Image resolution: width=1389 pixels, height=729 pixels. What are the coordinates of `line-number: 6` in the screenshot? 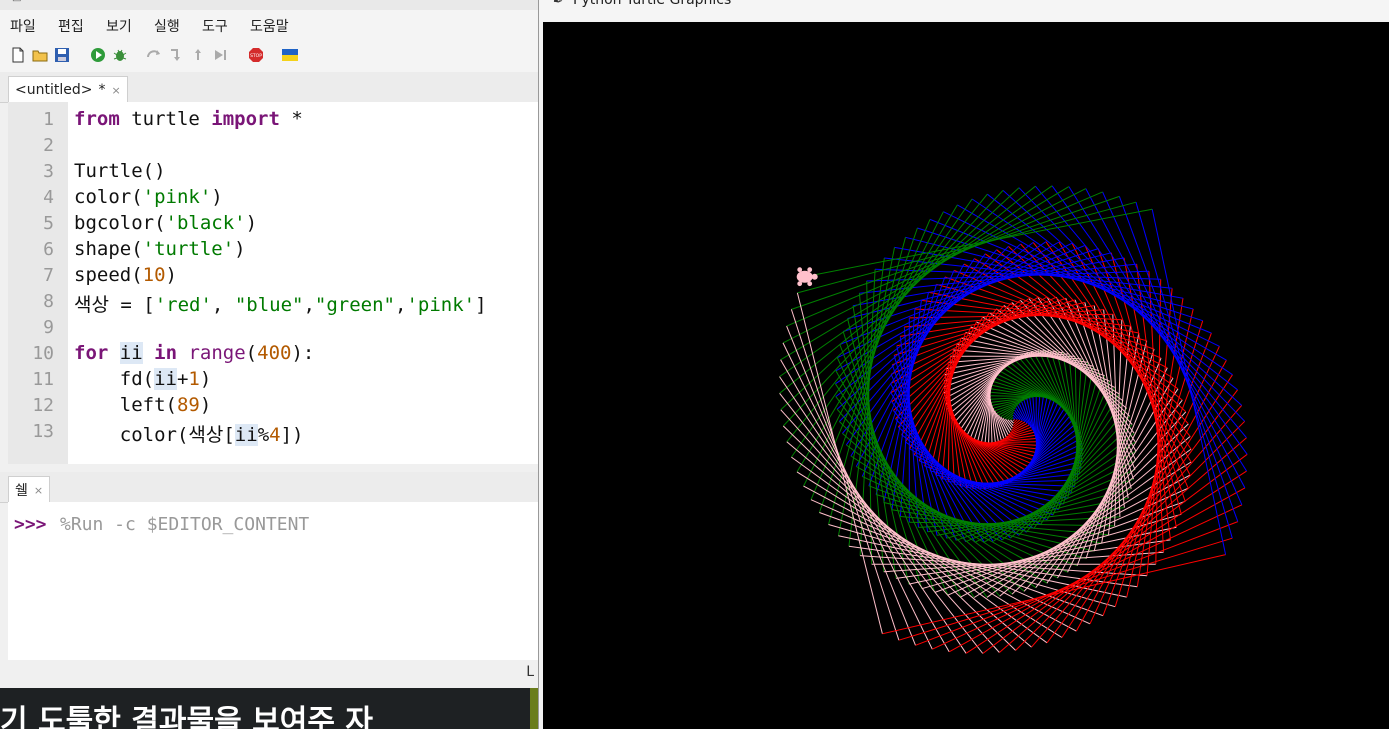 It's located at (48, 249).